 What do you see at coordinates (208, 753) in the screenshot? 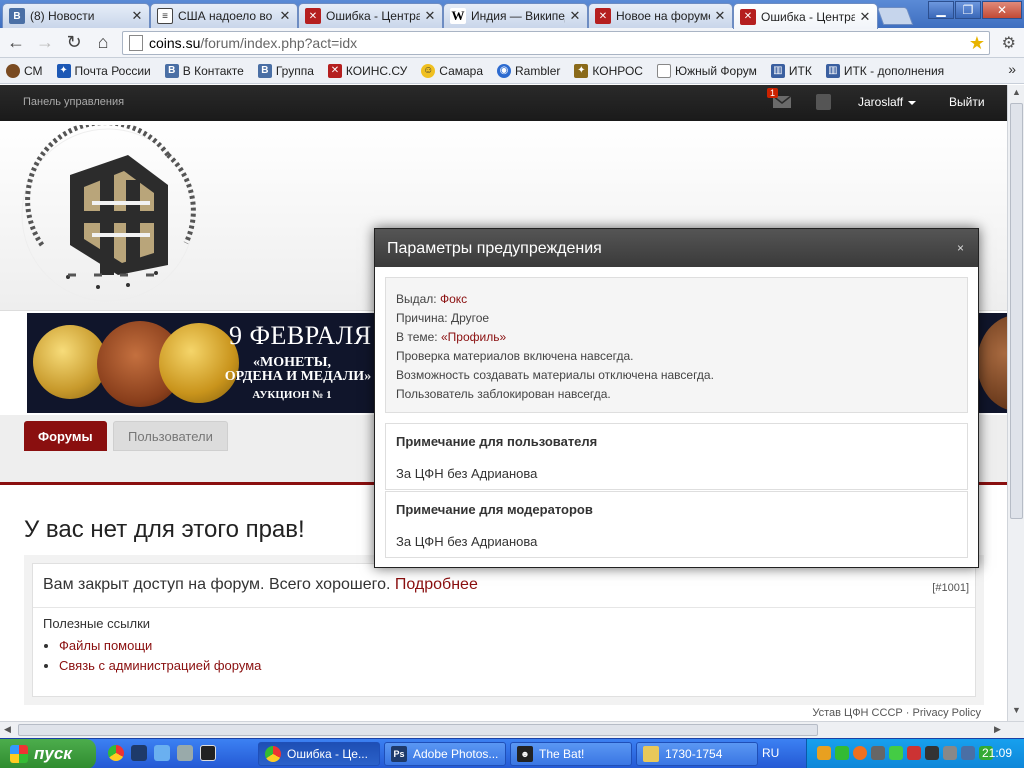
I see `thebat-icon` at bounding box center [208, 753].